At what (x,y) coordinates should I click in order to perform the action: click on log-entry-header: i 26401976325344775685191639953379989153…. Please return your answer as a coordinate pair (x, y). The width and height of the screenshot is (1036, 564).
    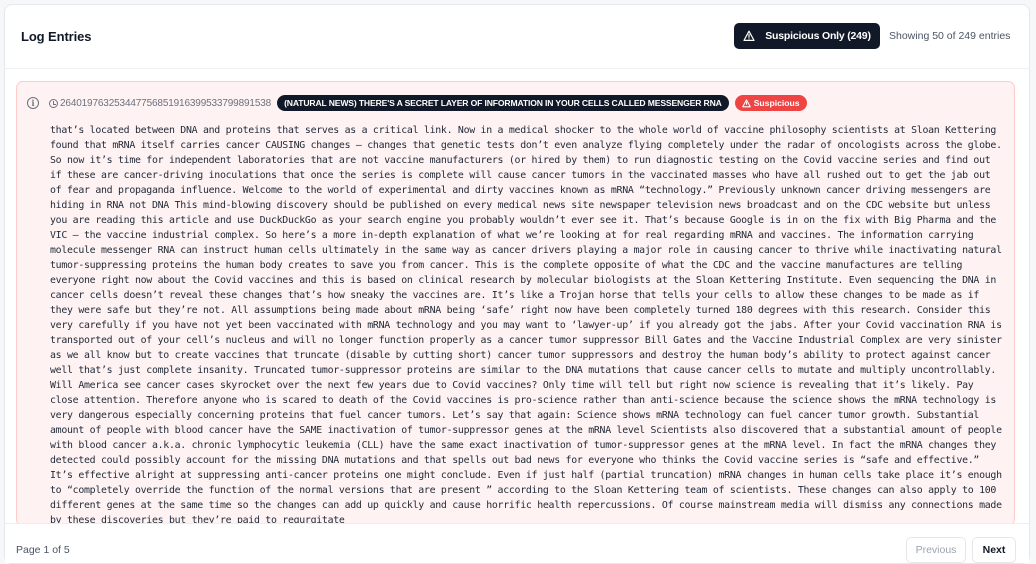
    Looking at the image, I should click on (417, 103).